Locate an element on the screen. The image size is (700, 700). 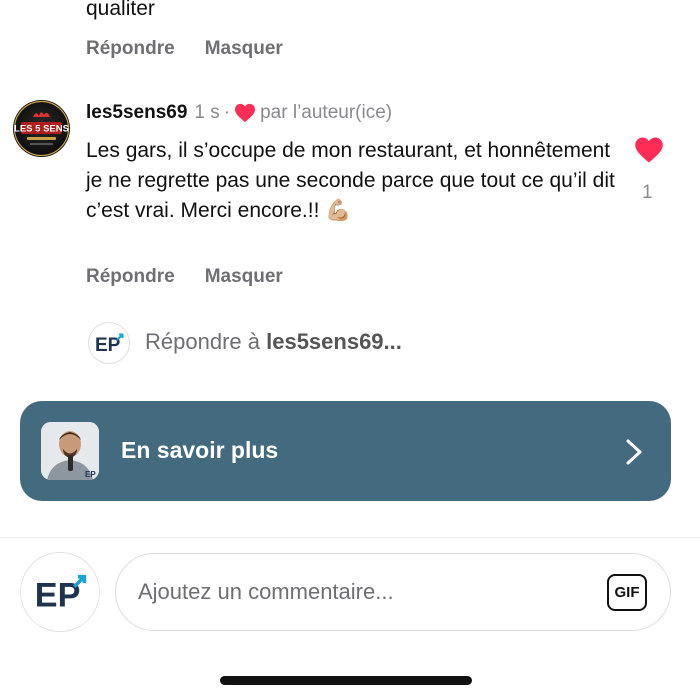
liked-by-author-label: par l’auteur(ice) is located at coordinates (326, 112).